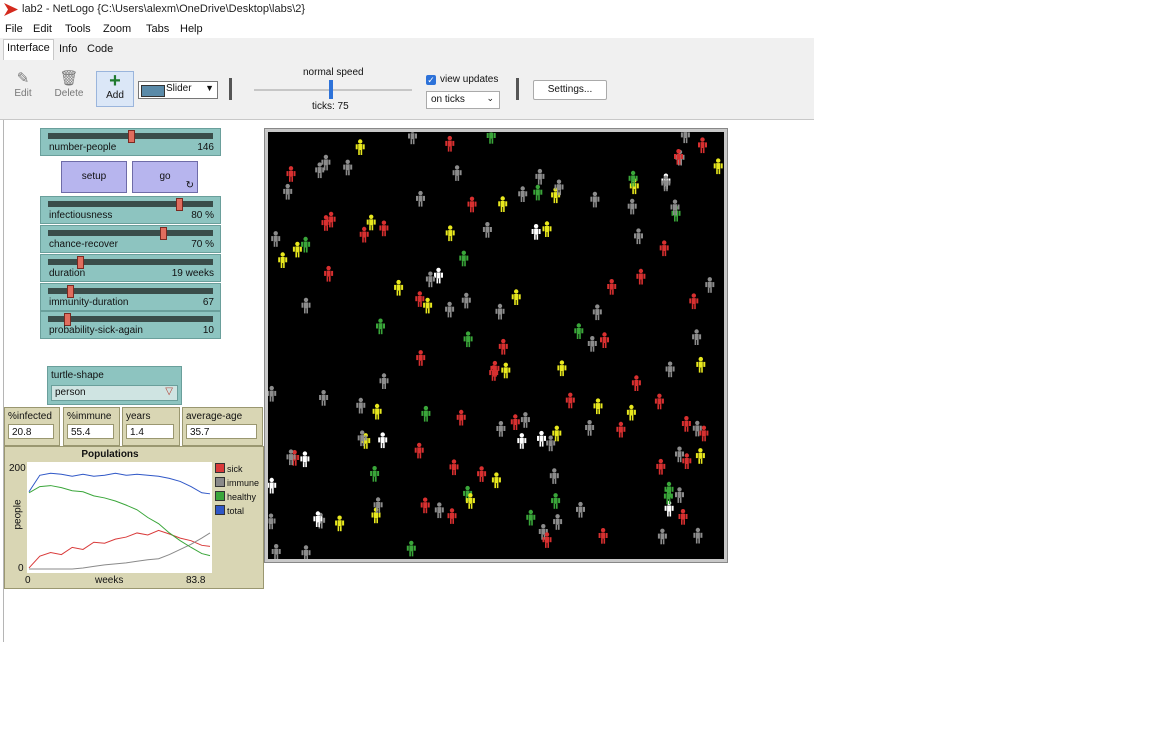 Image resolution: width=1152 pixels, height=738 pixels. What do you see at coordinates (69, 88) in the screenshot?
I see `delete-button: 🗑 Delete` at bounding box center [69, 88].